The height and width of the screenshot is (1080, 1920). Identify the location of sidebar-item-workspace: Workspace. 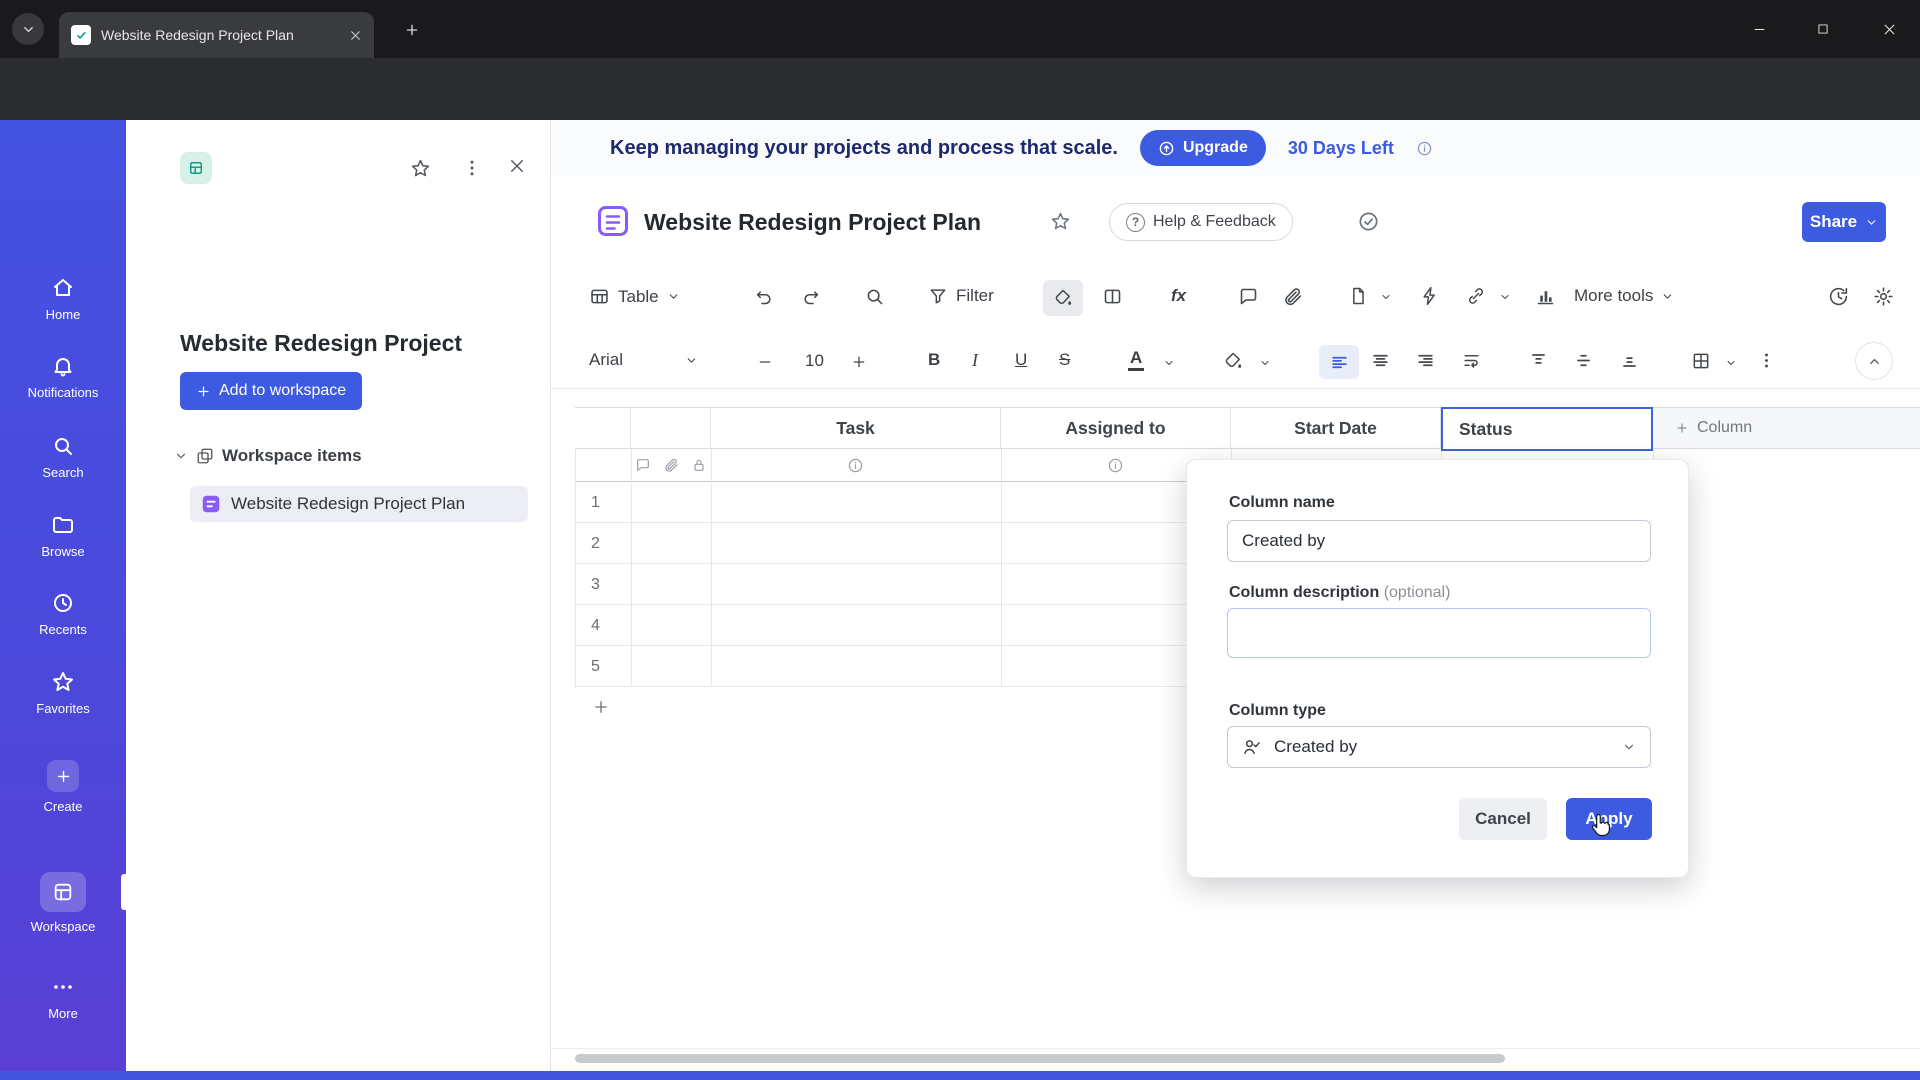
(63, 903).